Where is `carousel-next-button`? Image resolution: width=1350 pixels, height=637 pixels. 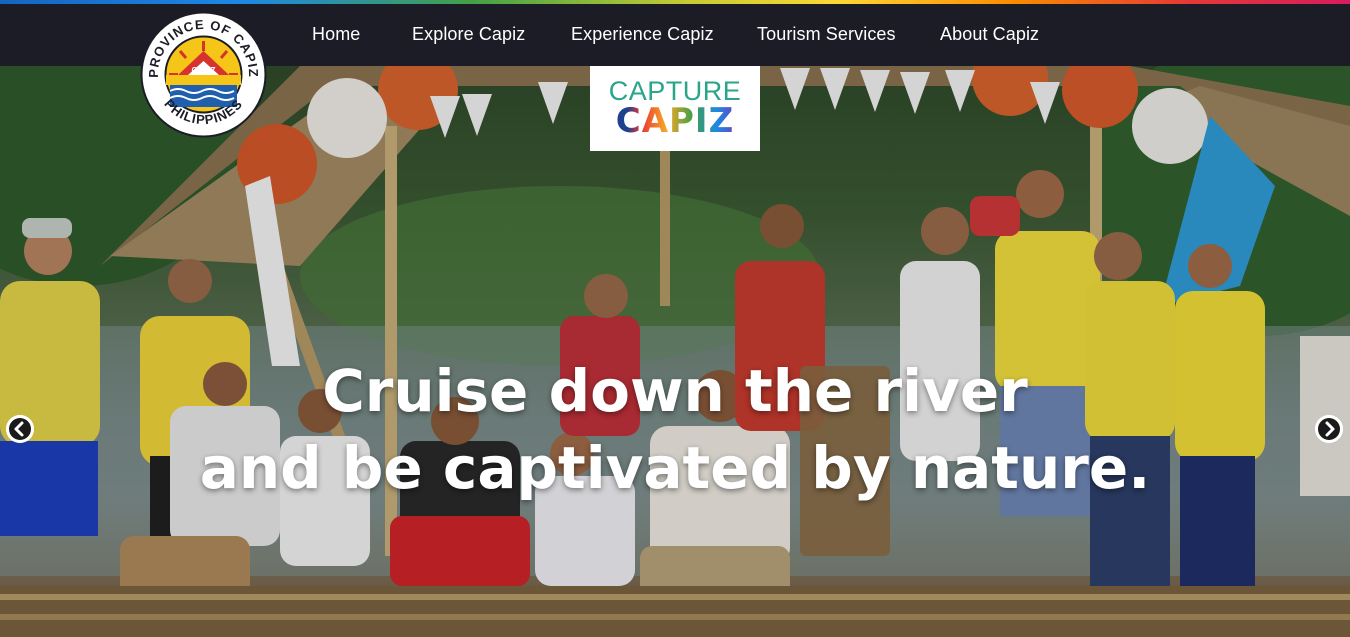 carousel-next-button is located at coordinates (1329, 429).